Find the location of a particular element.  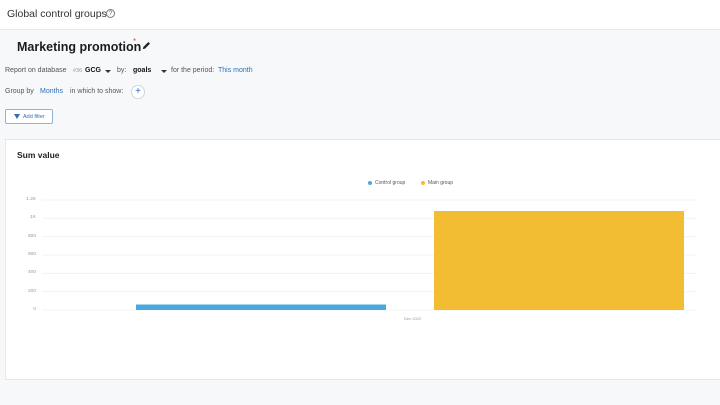

legend-item: Control group is located at coordinates (390, 183).